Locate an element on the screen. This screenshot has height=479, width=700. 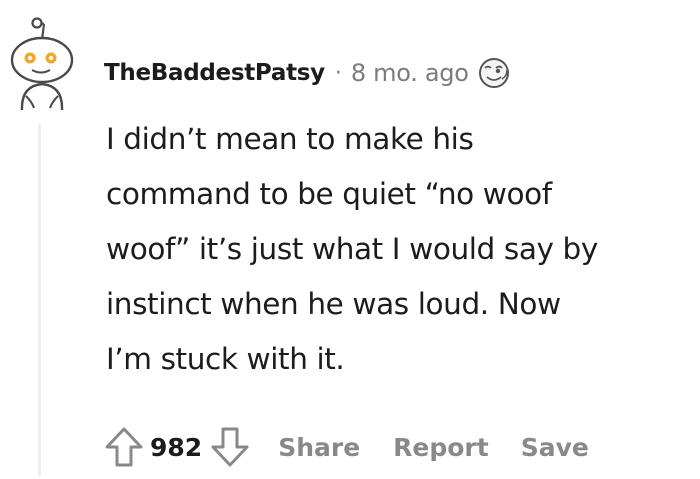
comment-body-line: I’m stuck with it. is located at coordinates (225, 359).